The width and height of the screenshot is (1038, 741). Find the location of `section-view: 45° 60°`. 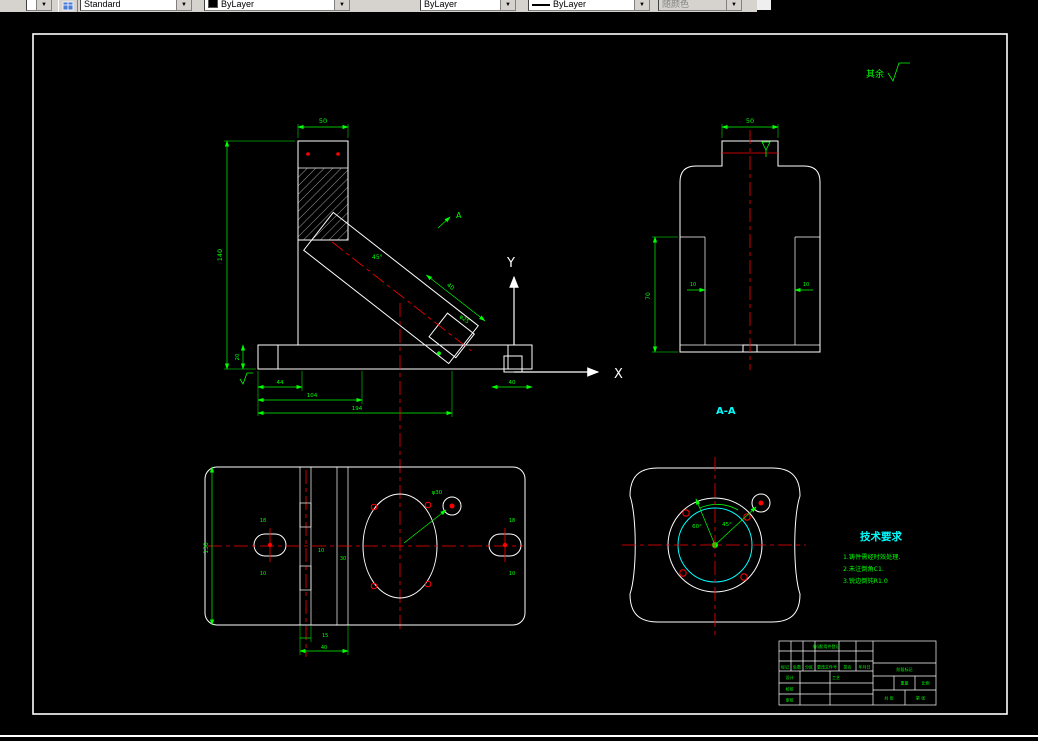

section-view: 45° 60° is located at coordinates (714, 546).